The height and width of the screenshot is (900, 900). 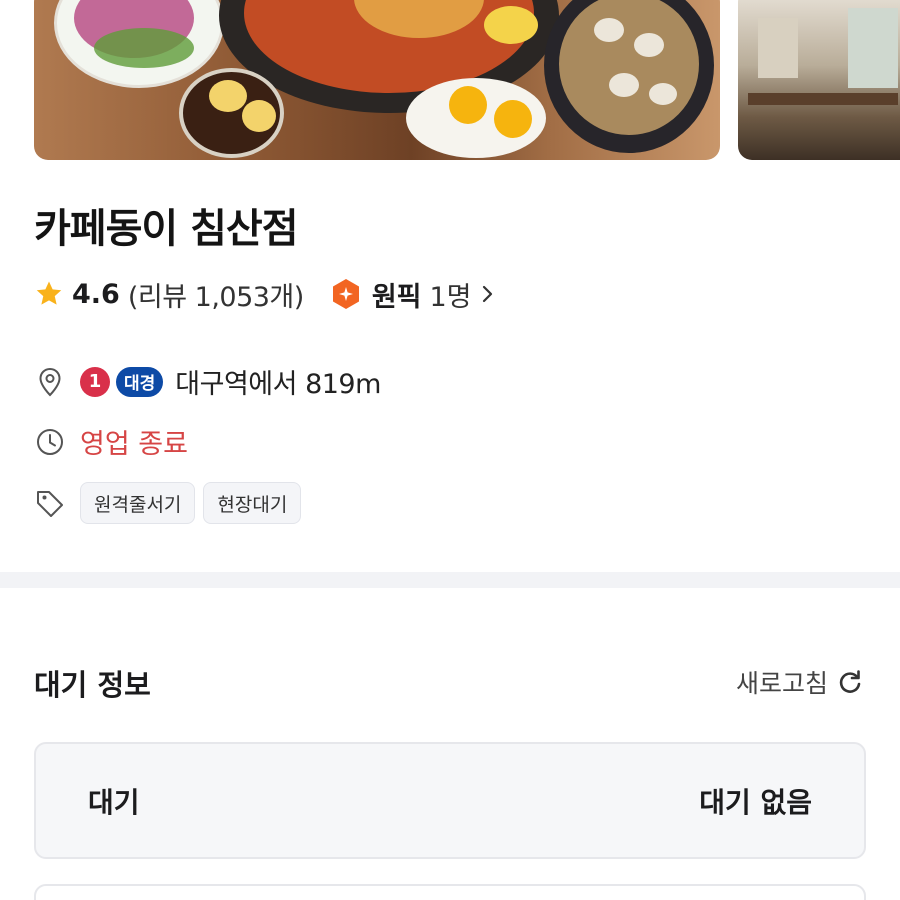 What do you see at coordinates (450, 580) in the screenshot?
I see `section-divider` at bounding box center [450, 580].